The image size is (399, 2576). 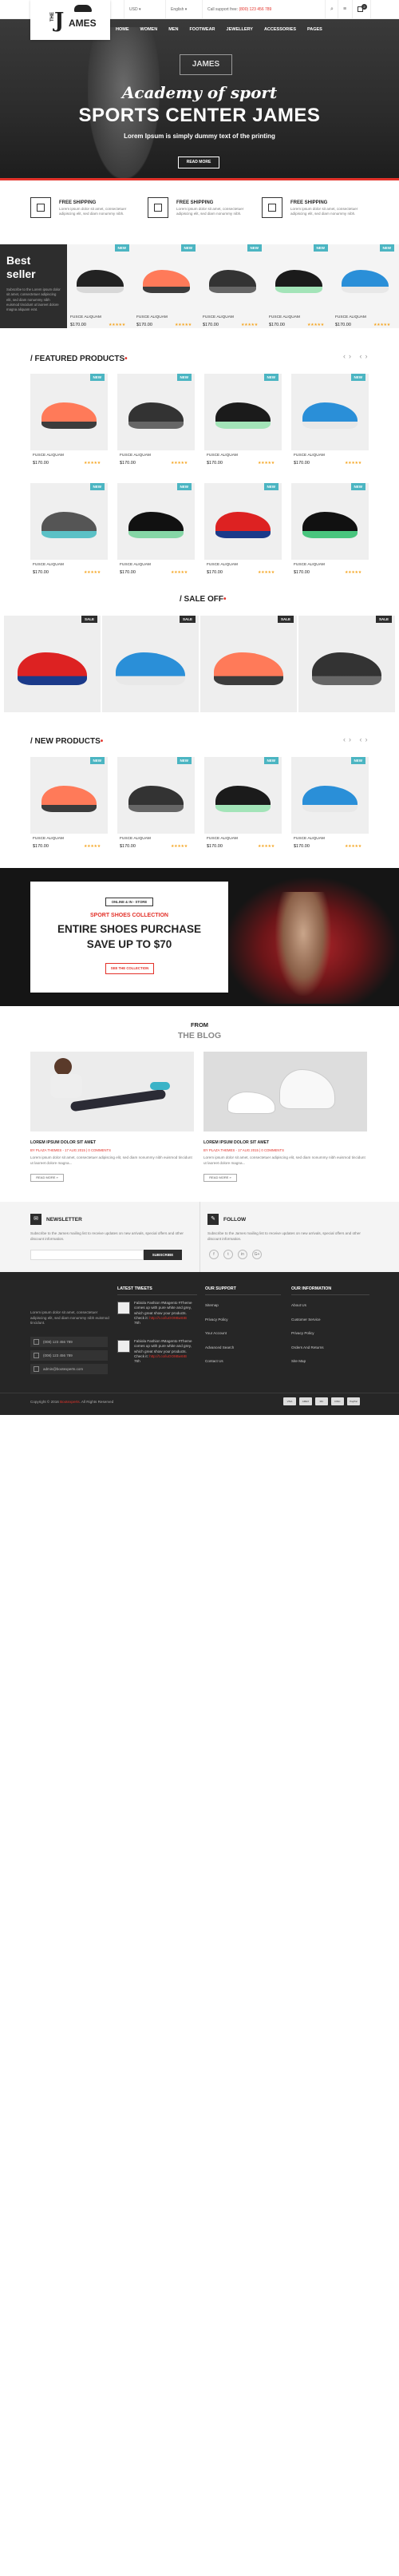 I want to click on facebook-icon: f, so click(x=214, y=1254).